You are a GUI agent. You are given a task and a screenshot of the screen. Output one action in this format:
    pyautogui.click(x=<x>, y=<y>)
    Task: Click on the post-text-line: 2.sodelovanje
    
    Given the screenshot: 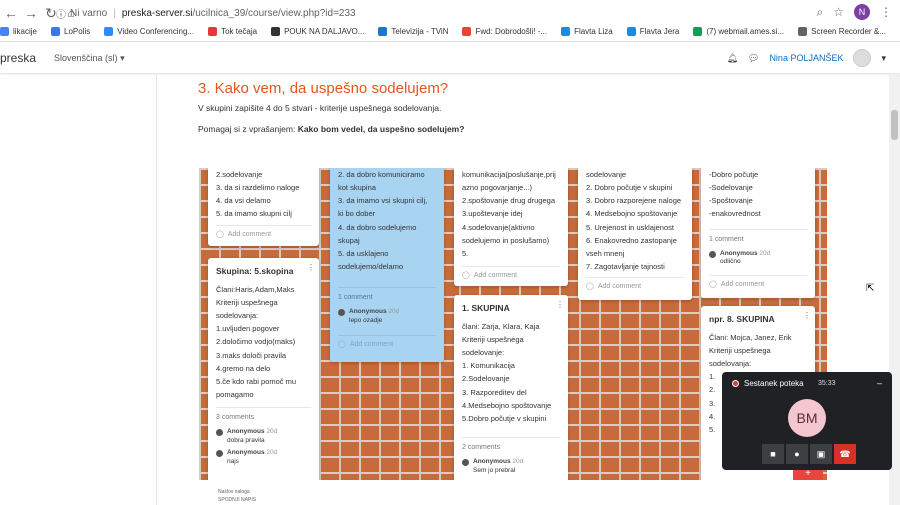 What is the action you would take?
    pyautogui.click(x=239, y=174)
    